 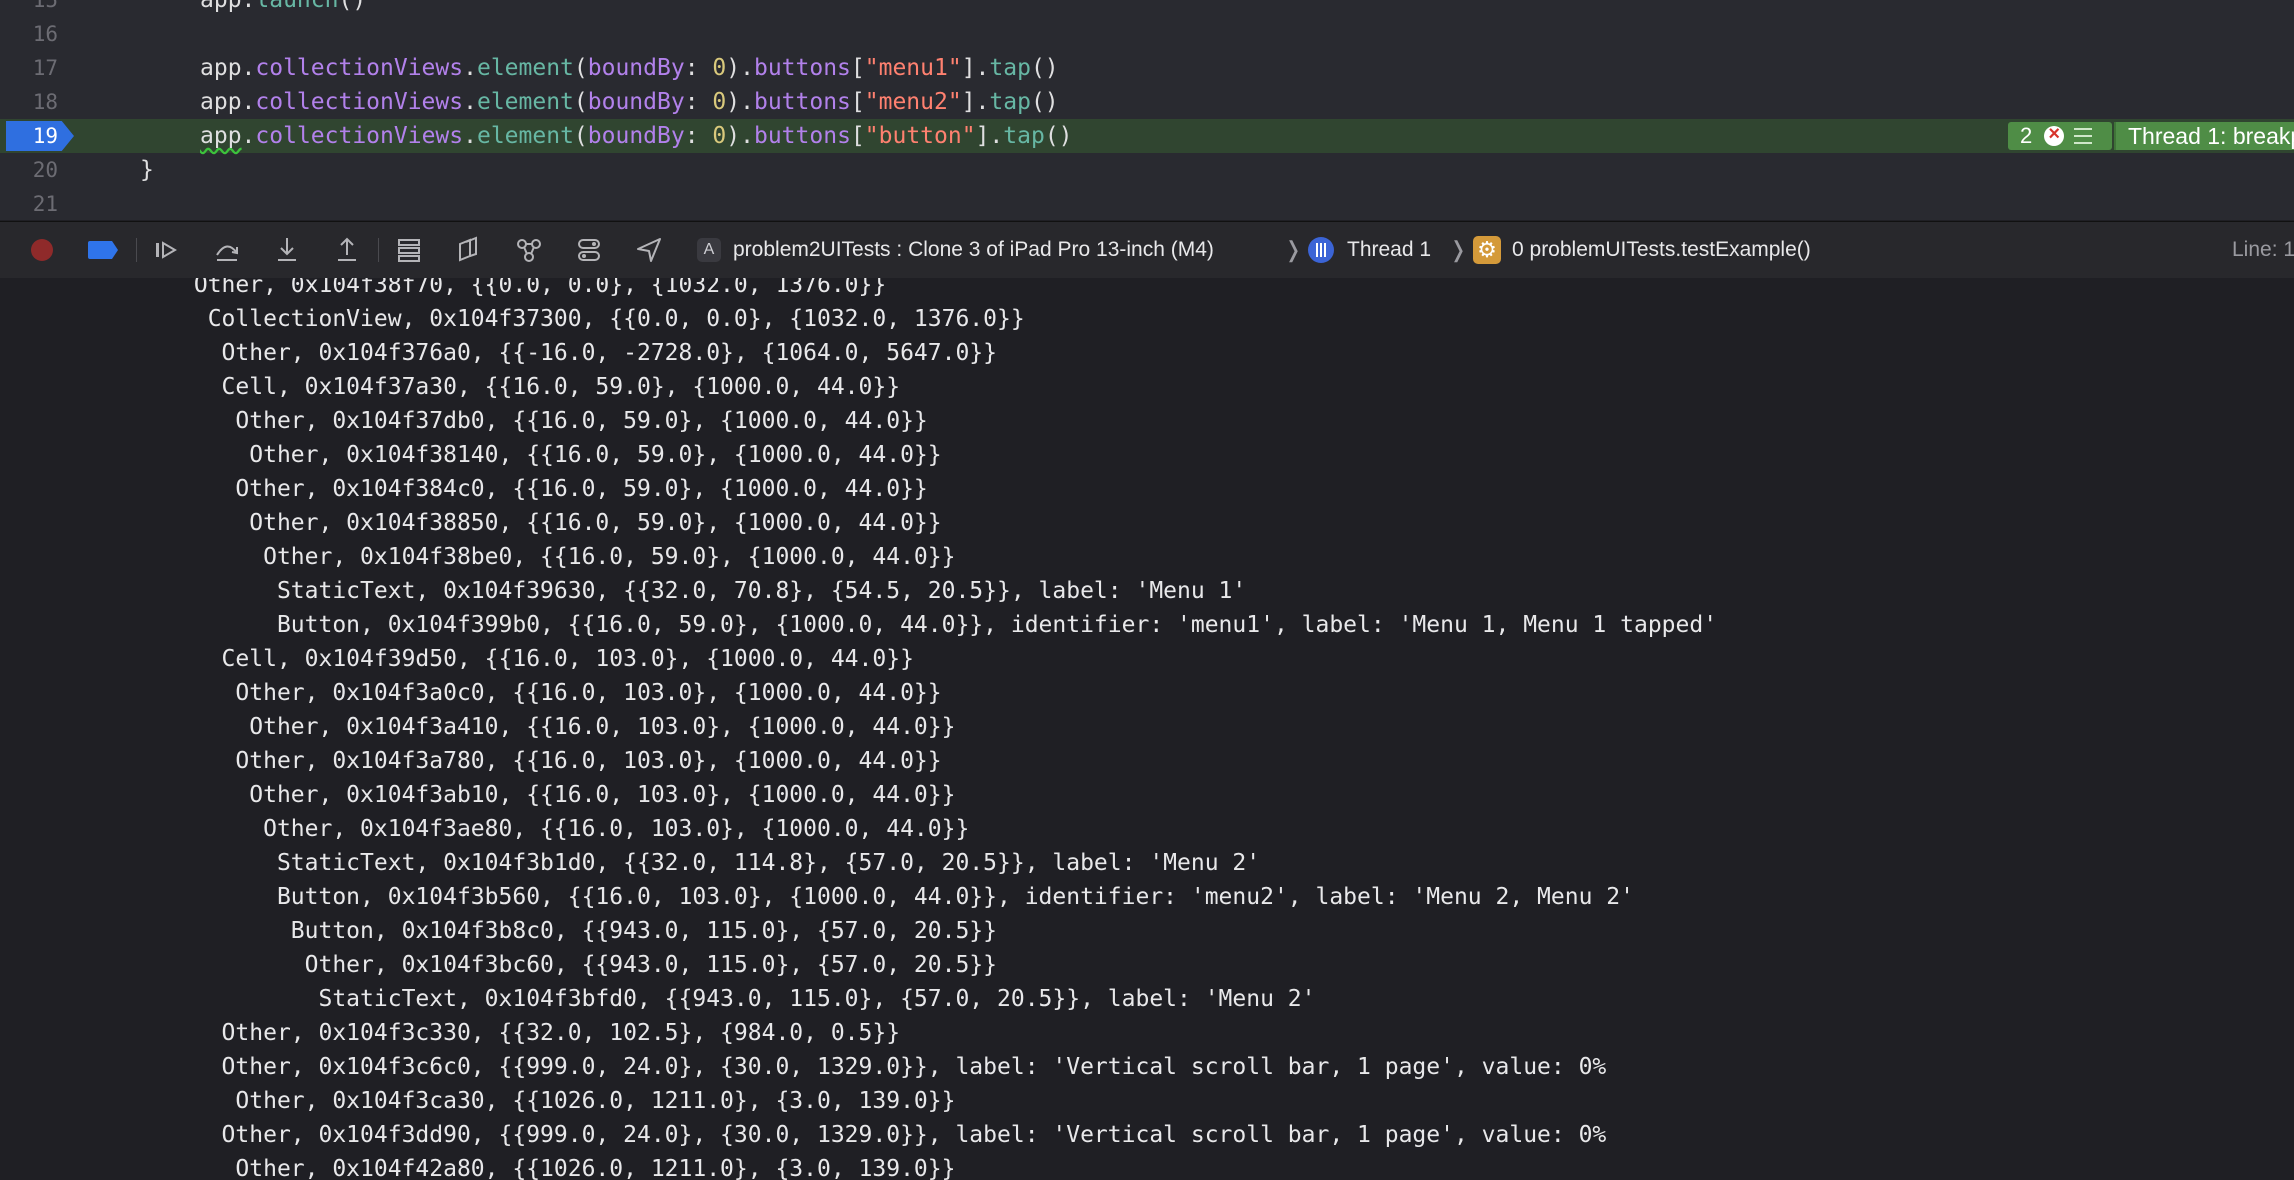 I want to click on view-hierarchy-button, so click(x=409, y=250).